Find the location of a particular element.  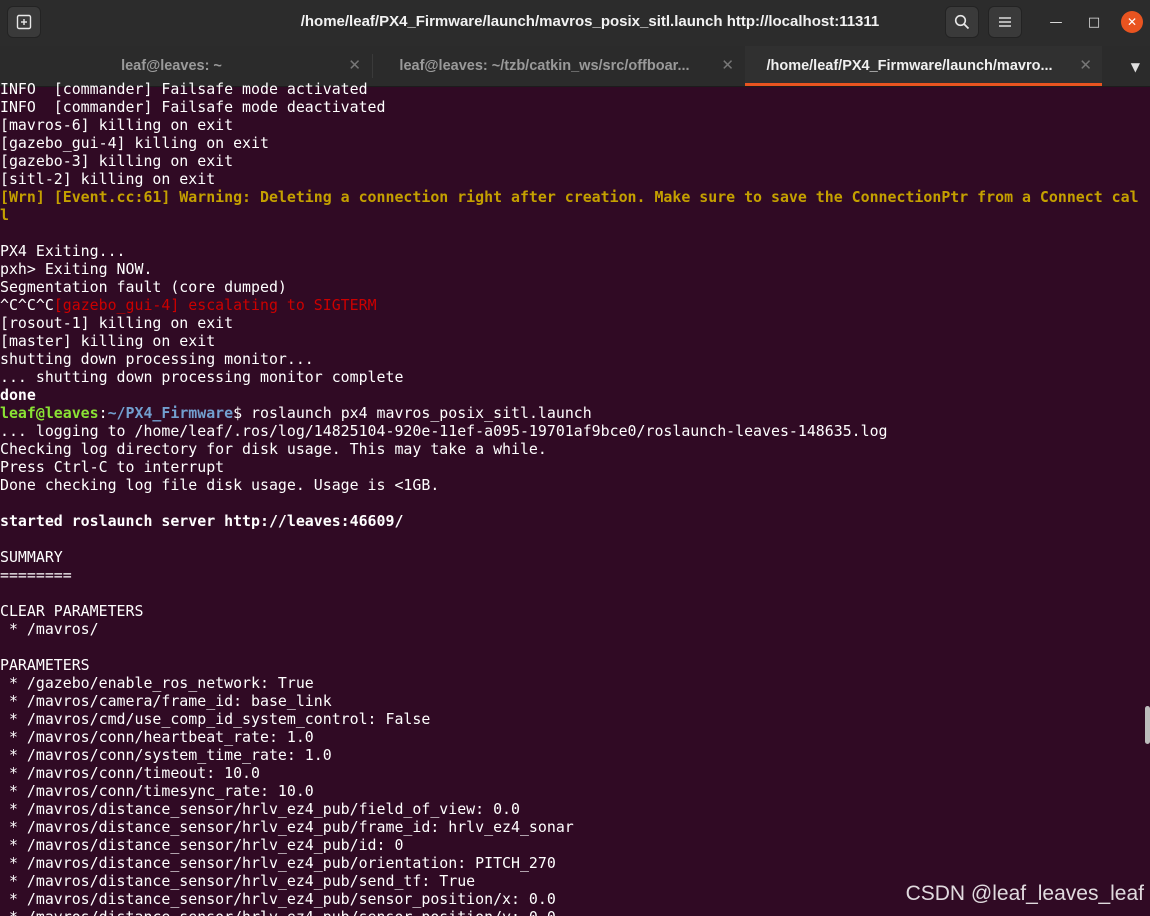

watermark: CSDN @leaf_leaves_leaf is located at coordinates (1024, 893).